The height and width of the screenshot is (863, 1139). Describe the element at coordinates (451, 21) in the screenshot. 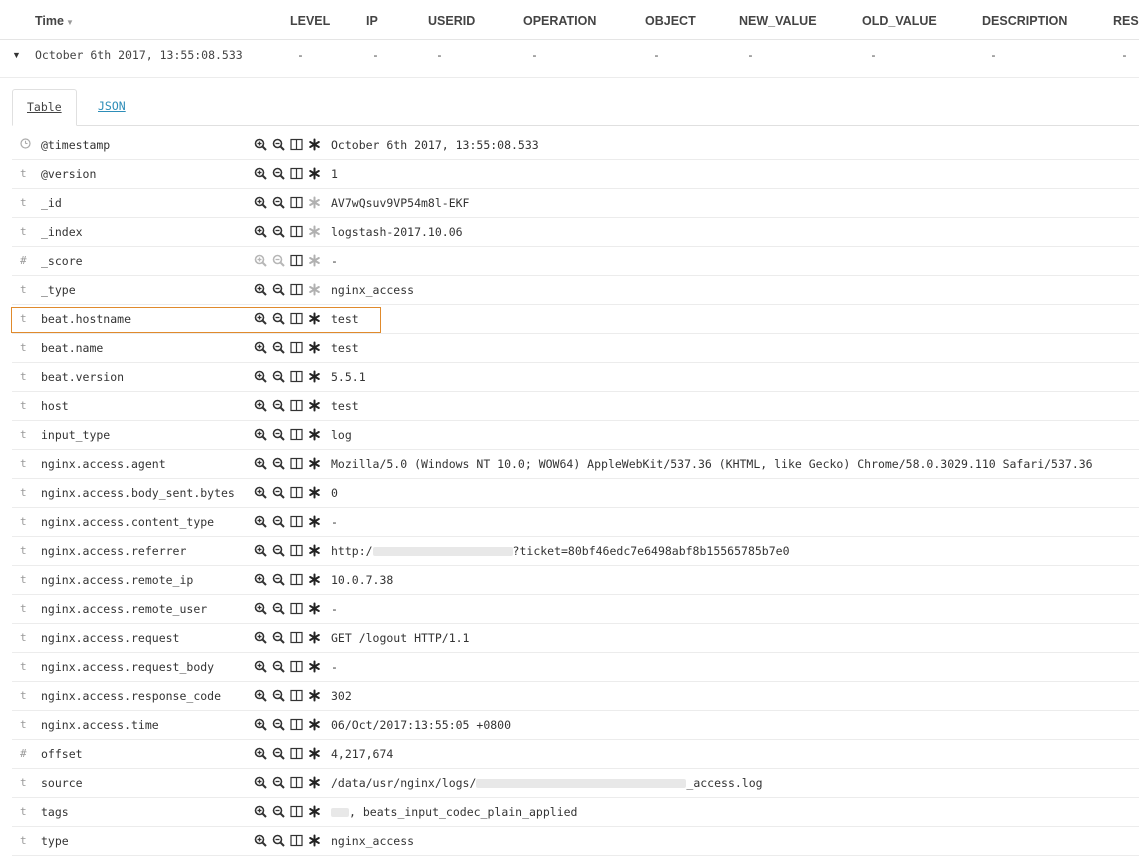

I see `column-header-userid: USERID` at that location.